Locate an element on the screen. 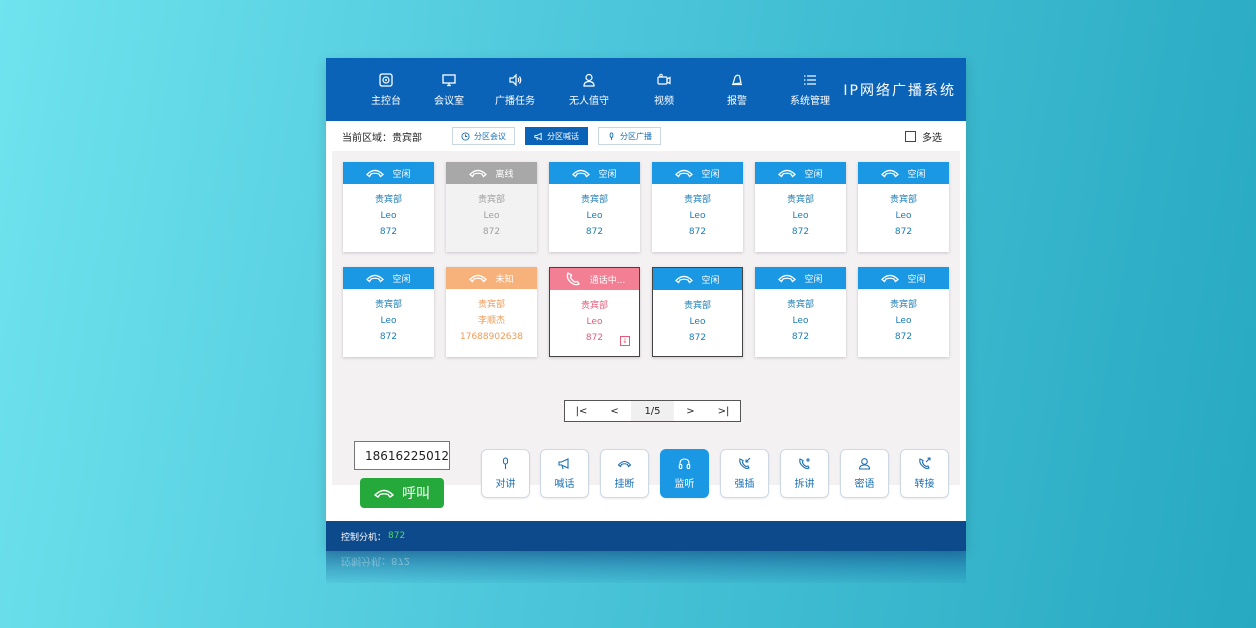 This screenshot has height=628, width=1256. page-indicator: 1/5 is located at coordinates (652, 411).